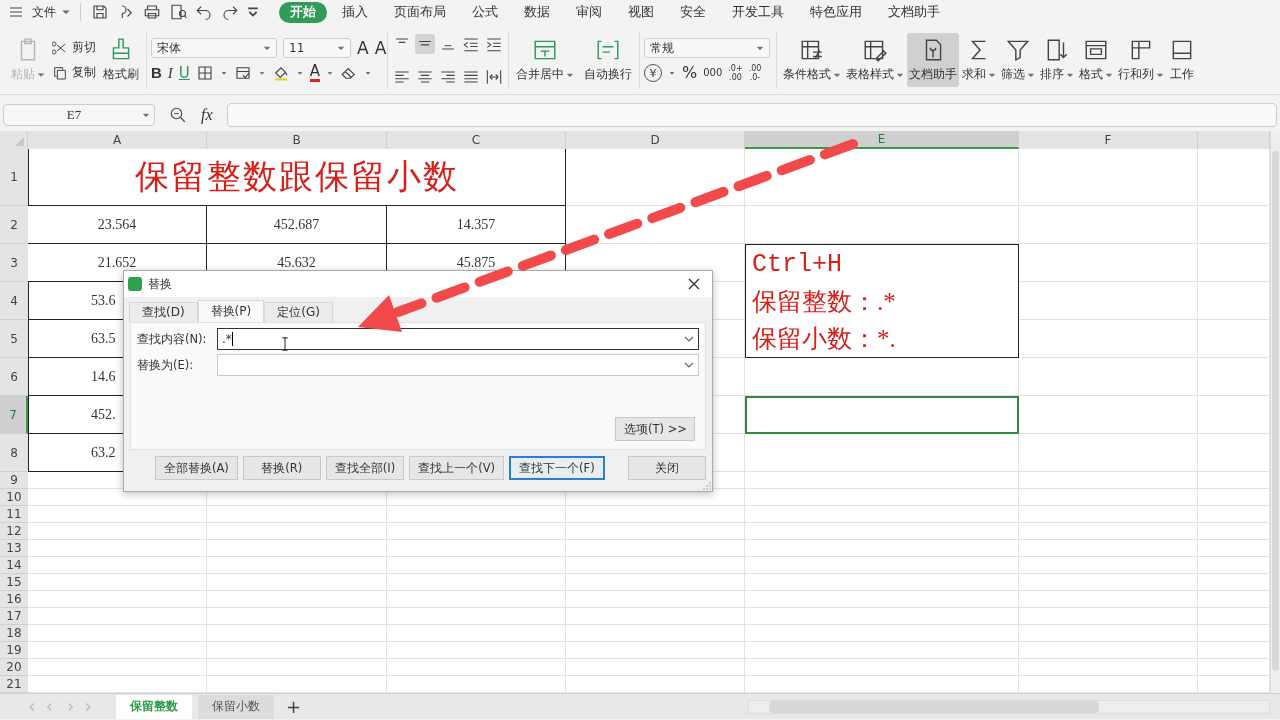  What do you see at coordinates (14, 377) in the screenshot?
I see `row-header: 6` at bounding box center [14, 377].